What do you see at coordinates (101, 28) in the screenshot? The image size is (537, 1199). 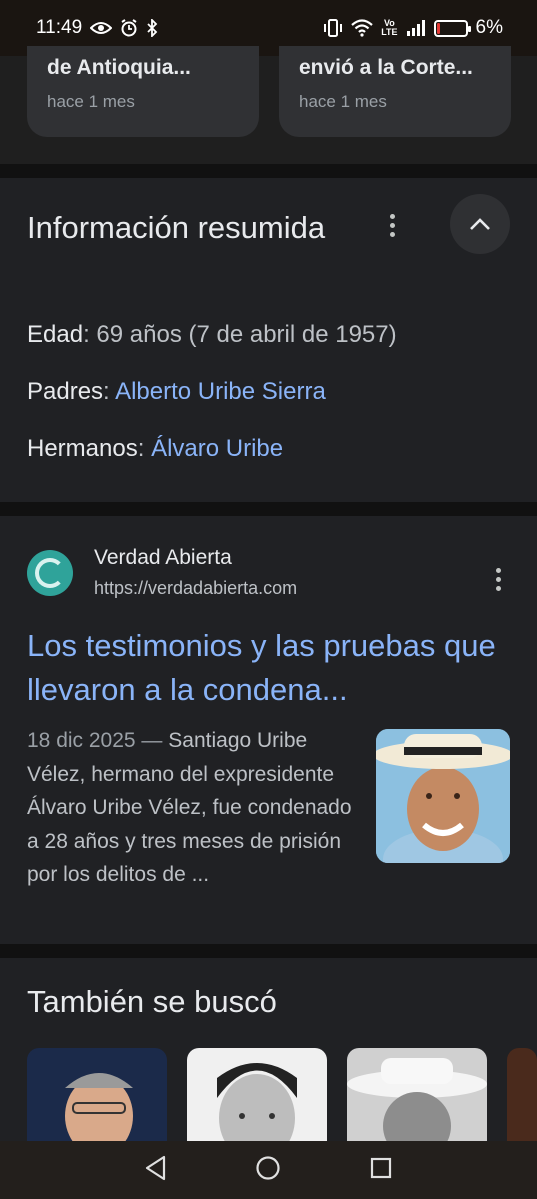 I see `eye-icon` at bounding box center [101, 28].